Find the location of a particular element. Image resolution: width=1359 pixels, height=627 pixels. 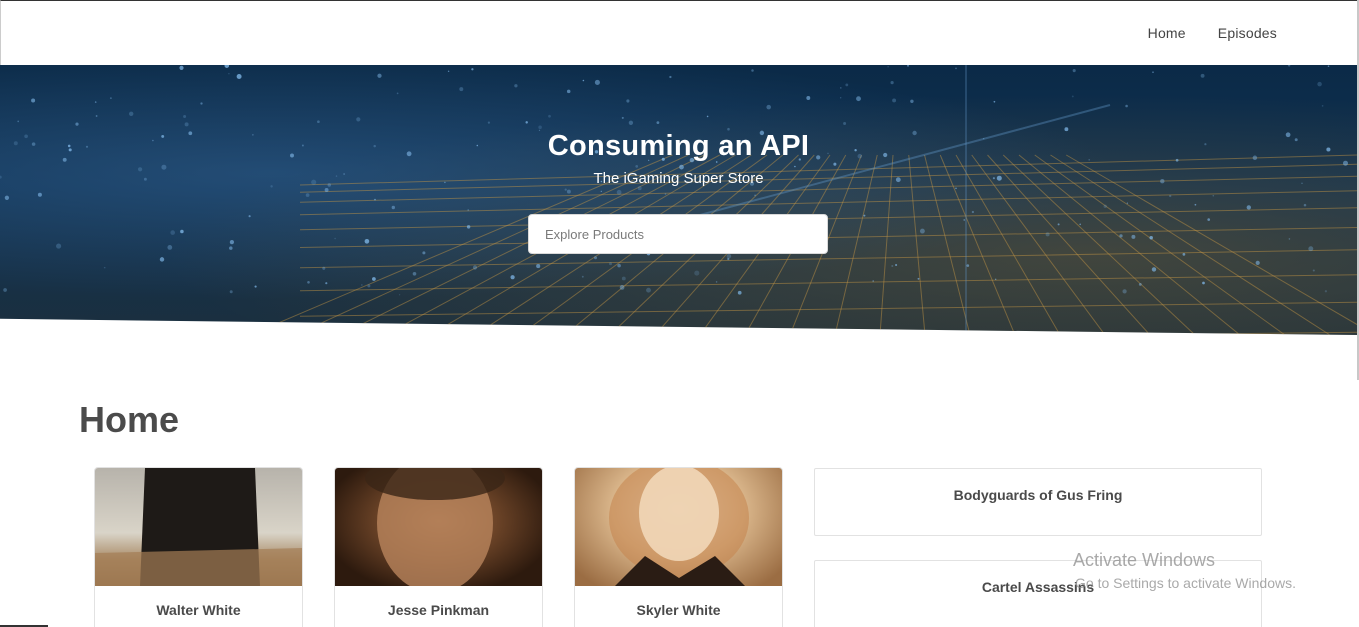

character-card-skyler: Skyler White is located at coordinates (678, 547).